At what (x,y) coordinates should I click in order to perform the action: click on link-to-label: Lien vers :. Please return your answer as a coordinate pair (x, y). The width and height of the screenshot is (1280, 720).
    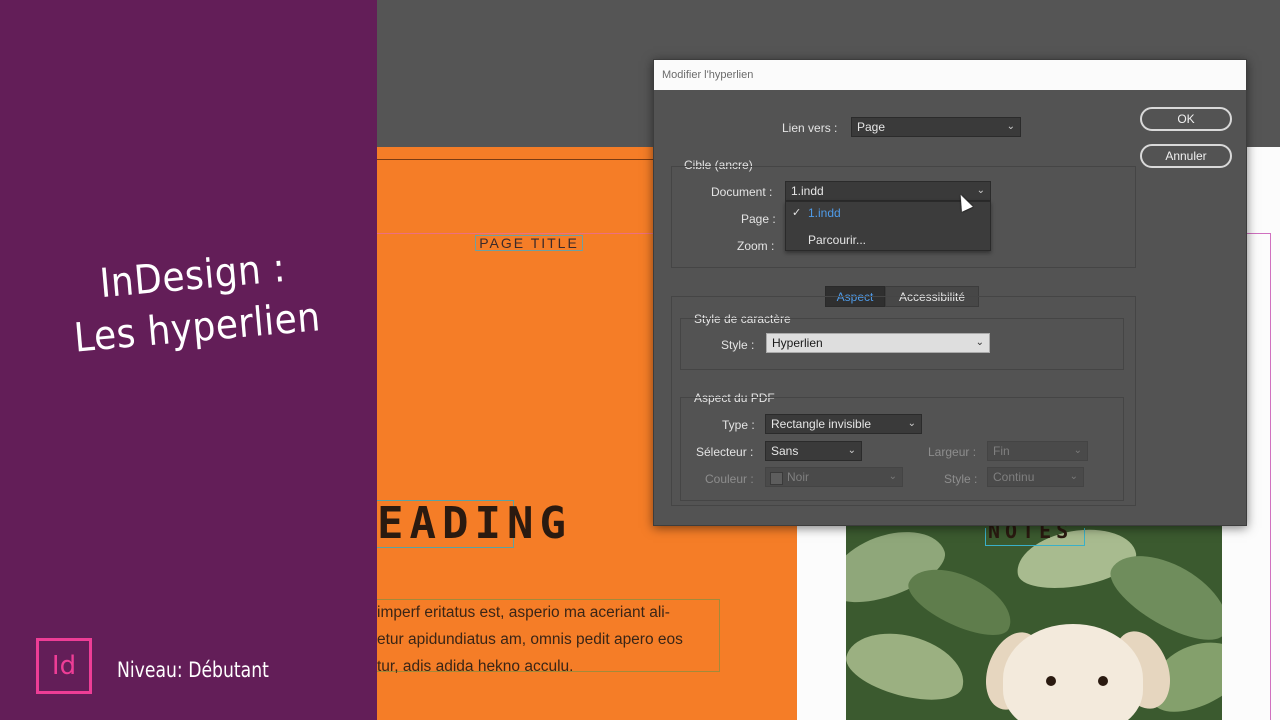
    Looking at the image, I should click on (810, 128).